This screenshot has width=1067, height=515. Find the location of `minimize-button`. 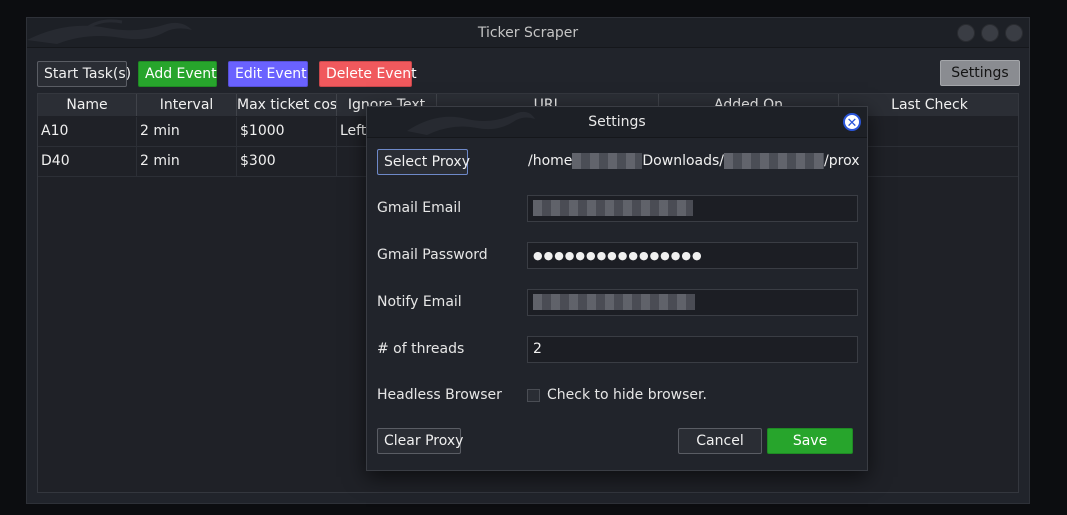

minimize-button is located at coordinates (966, 33).